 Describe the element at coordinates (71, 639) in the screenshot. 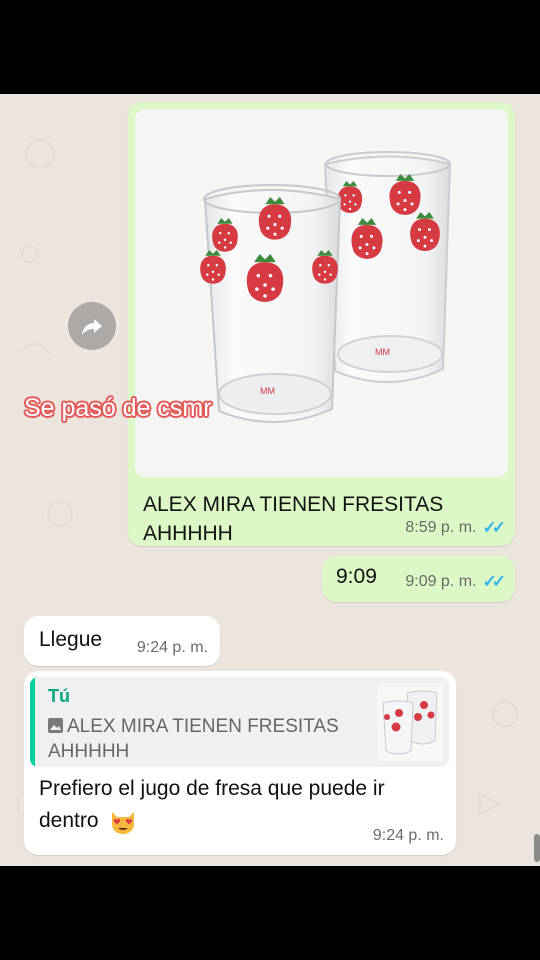

I see `message-text: Llegue` at that location.